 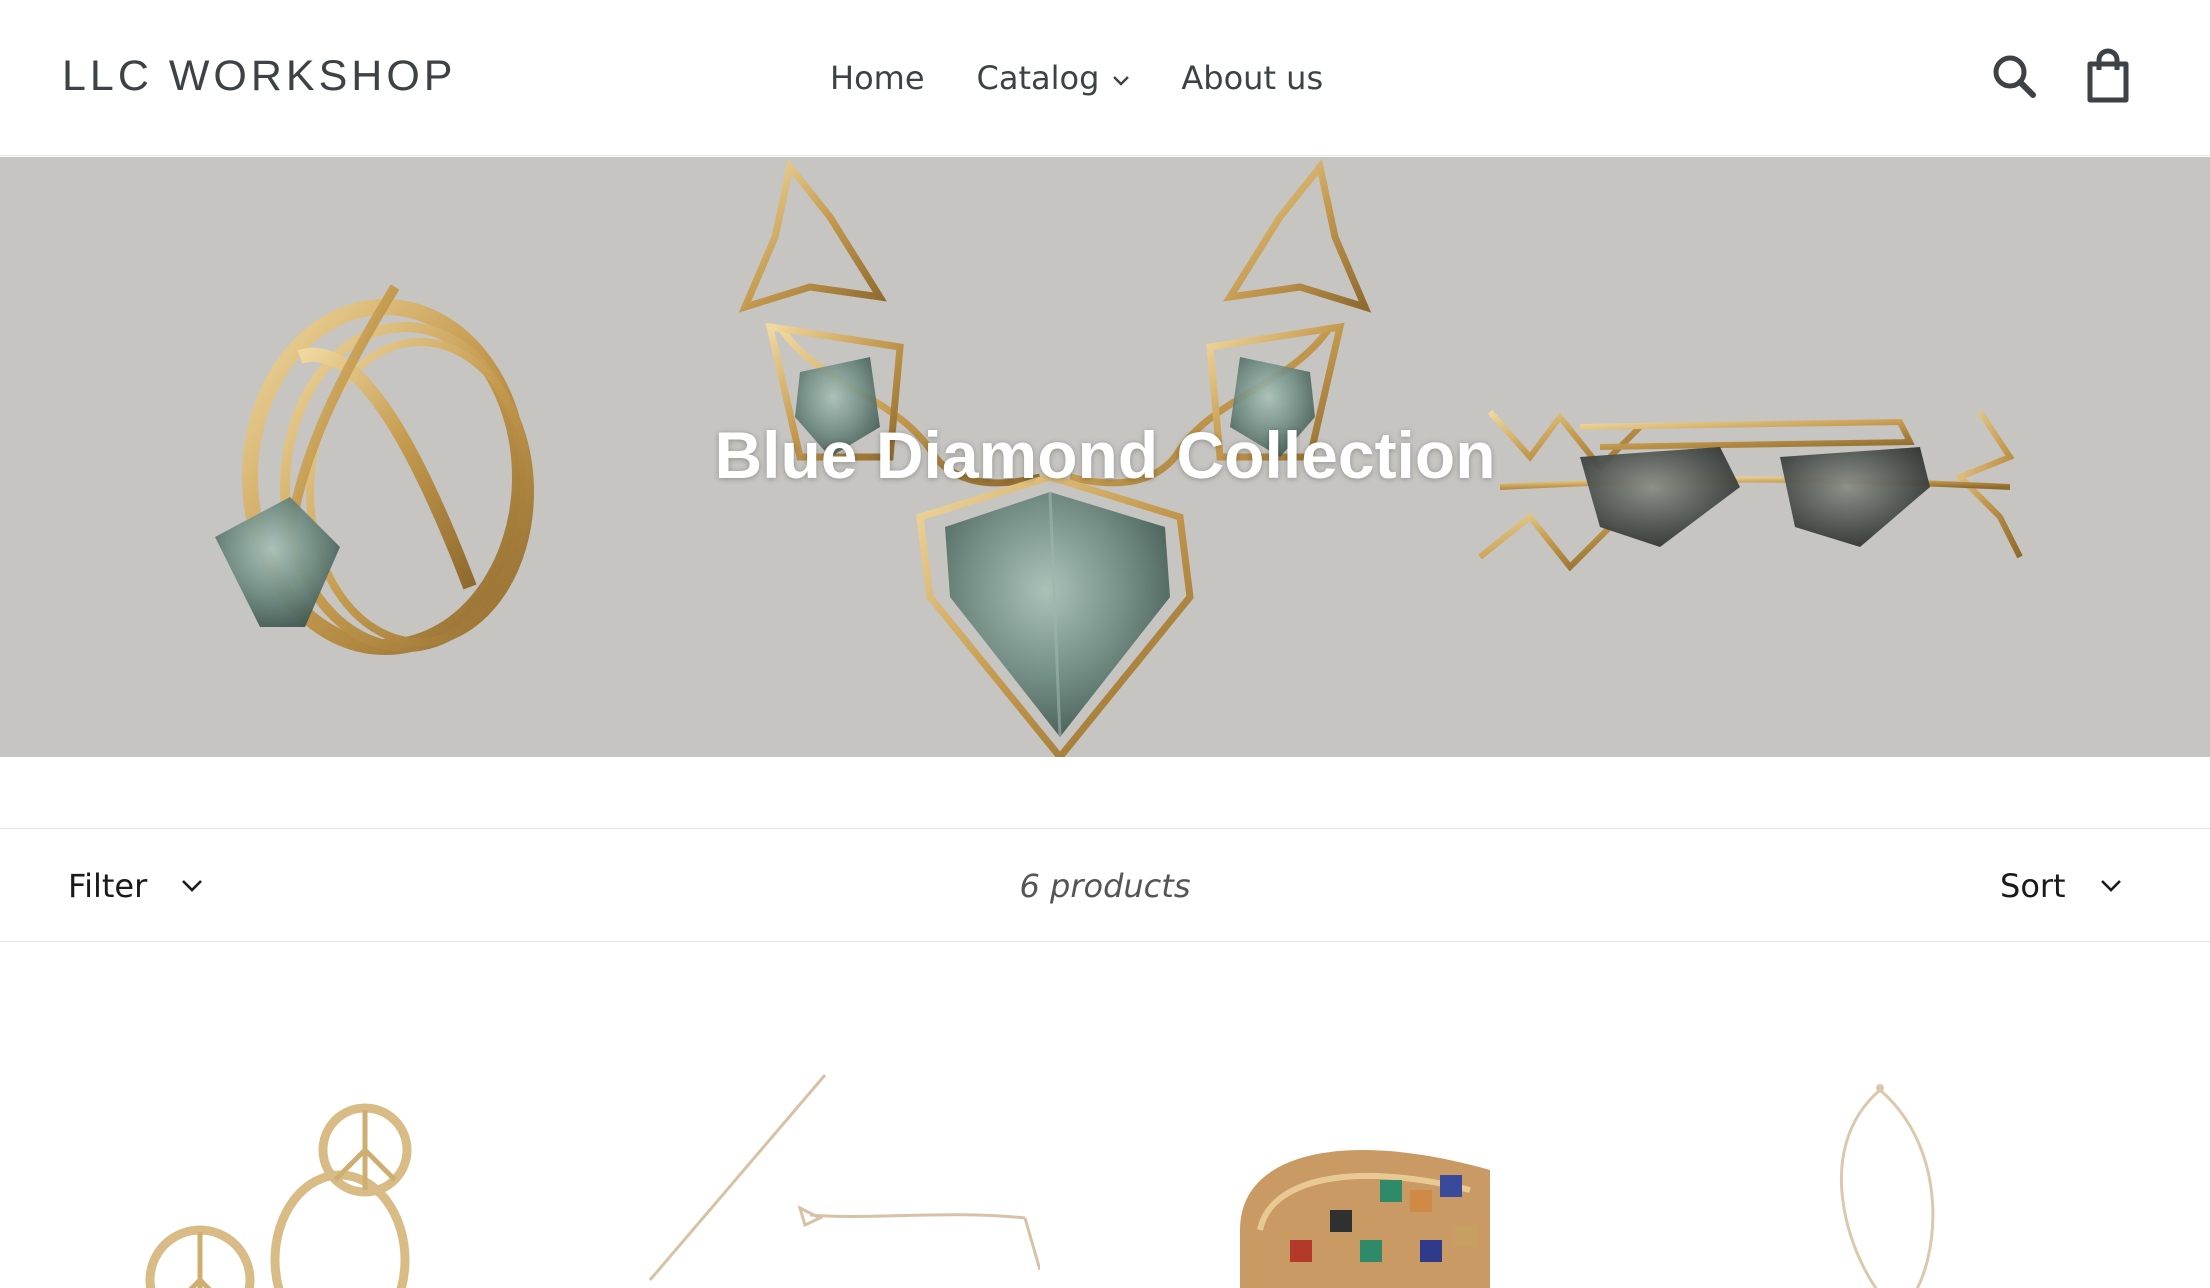 What do you see at coordinates (2108, 76) in the screenshot?
I see `cart-icon` at bounding box center [2108, 76].